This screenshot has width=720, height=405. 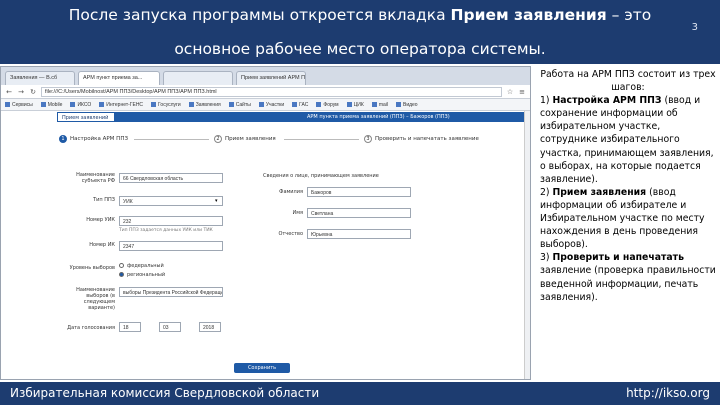 What do you see at coordinates (300, 105) in the screenshot?
I see `bookmark-item: ГАС` at bounding box center [300, 105].